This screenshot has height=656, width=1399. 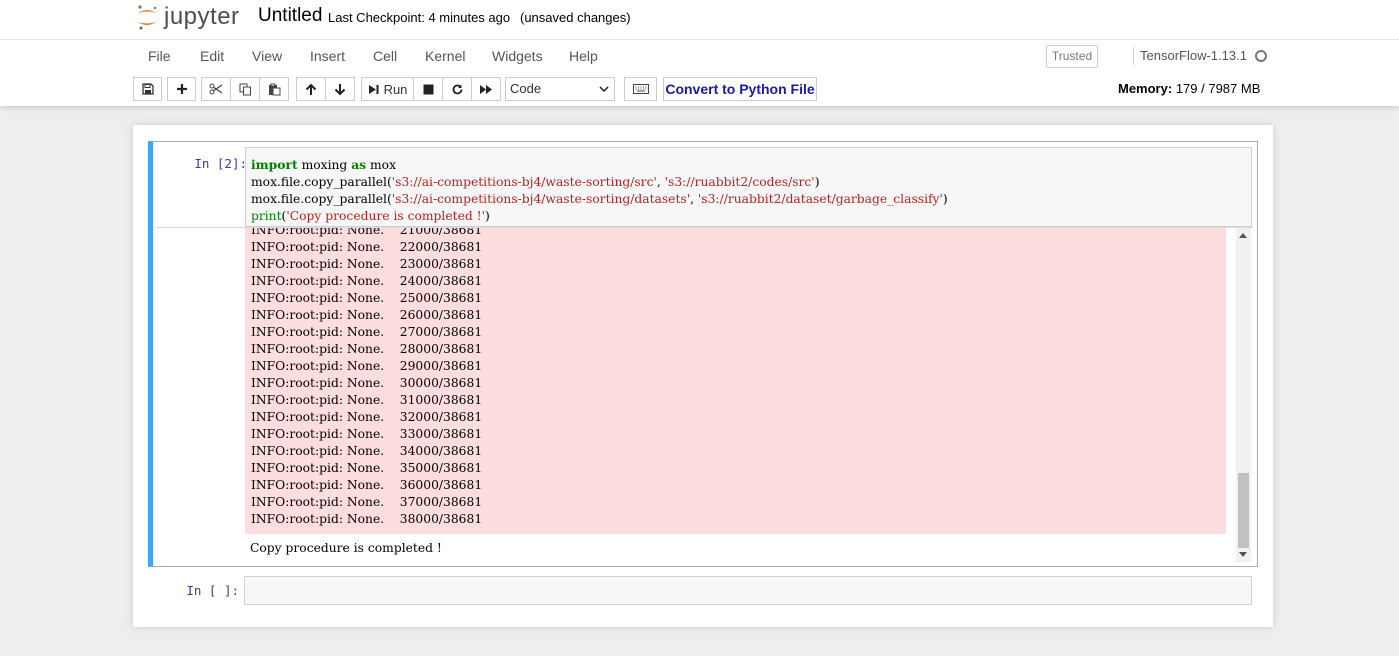 I want to click on menu-insert: Insert, so click(x=327, y=56).